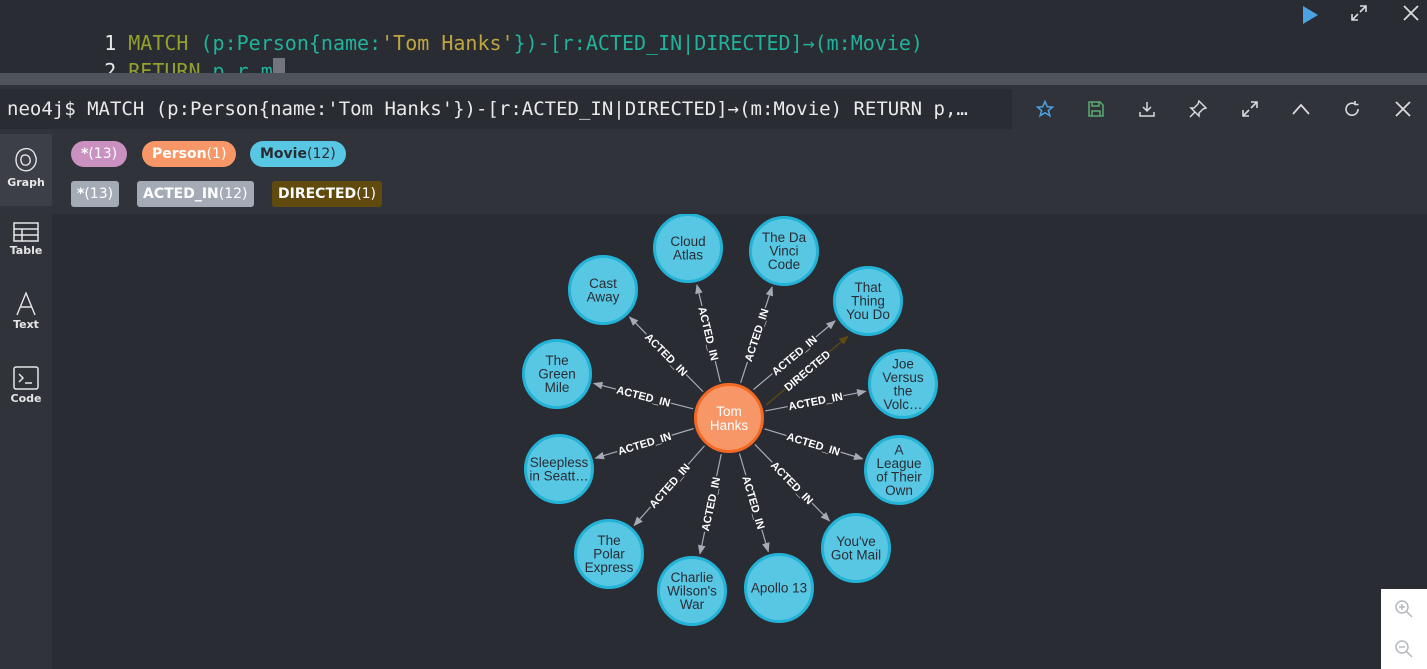 This screenshot has height=669, width=1427. I want to click on movie-node: CharlieWilson'sWar, so click(692, 591).